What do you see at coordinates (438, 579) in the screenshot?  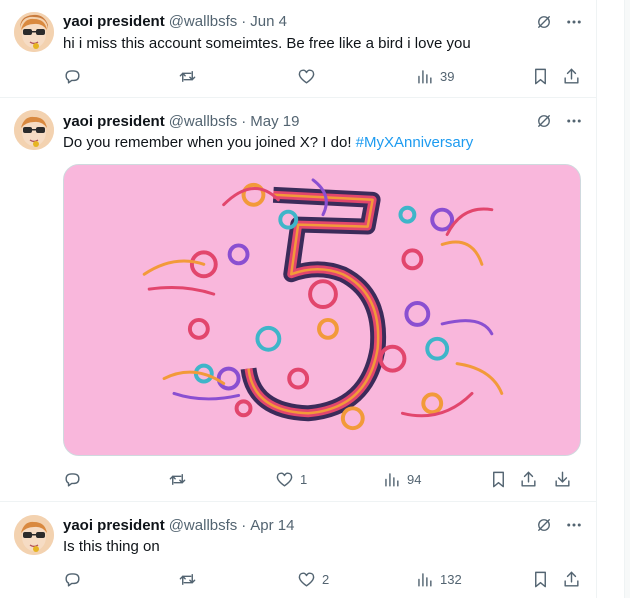 I see `views-button: 132` at bounding box center [438, 579].